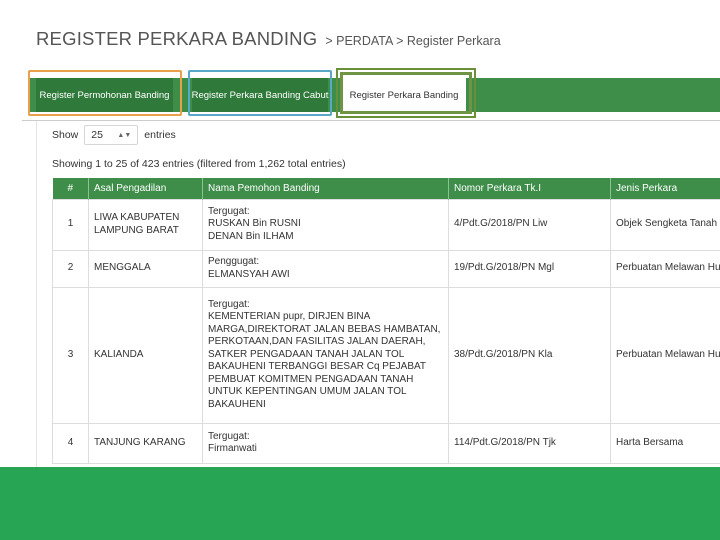  I want to click on length-menu: Show 25 ▲▼ entries, so click(114, 135).